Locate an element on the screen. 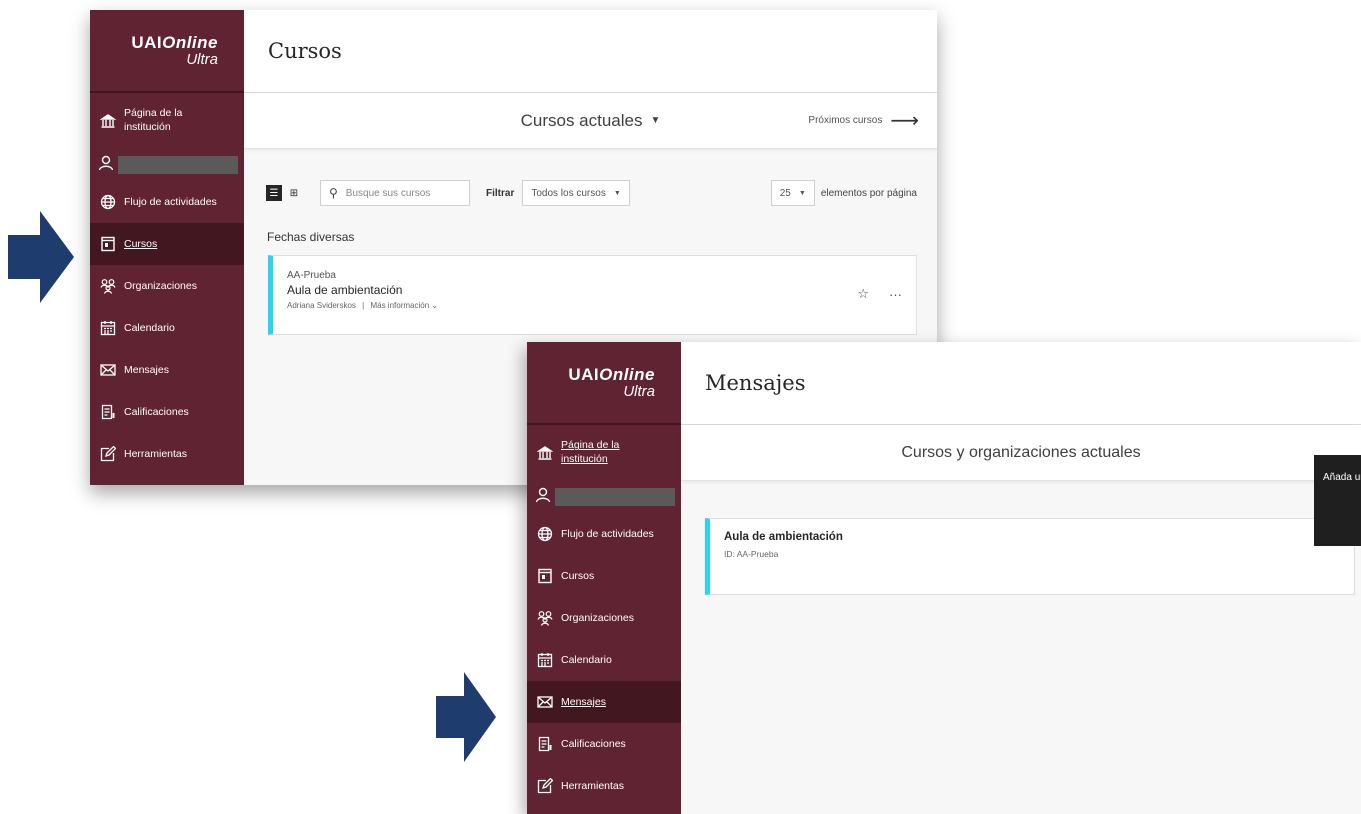 The image size is (1361, 814). course-id: ID: AA-Prueba is located at coordinates (751, 554).